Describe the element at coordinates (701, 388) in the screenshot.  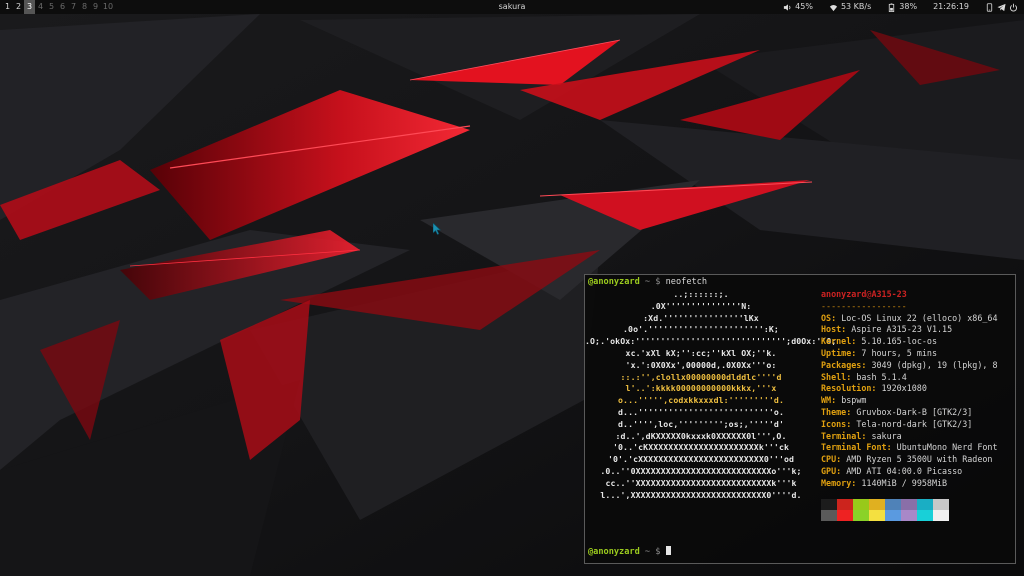
I see `ascii-logo-line: l'..':kkkk00000000000kkkx,'''x` at that location.